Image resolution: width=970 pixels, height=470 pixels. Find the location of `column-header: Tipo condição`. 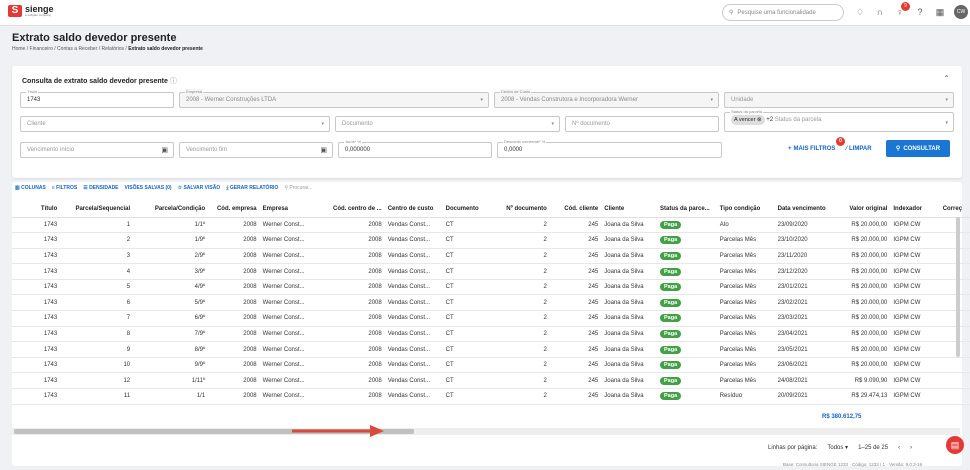

column-header: Tipo condição is located at coordinates (745, 209).